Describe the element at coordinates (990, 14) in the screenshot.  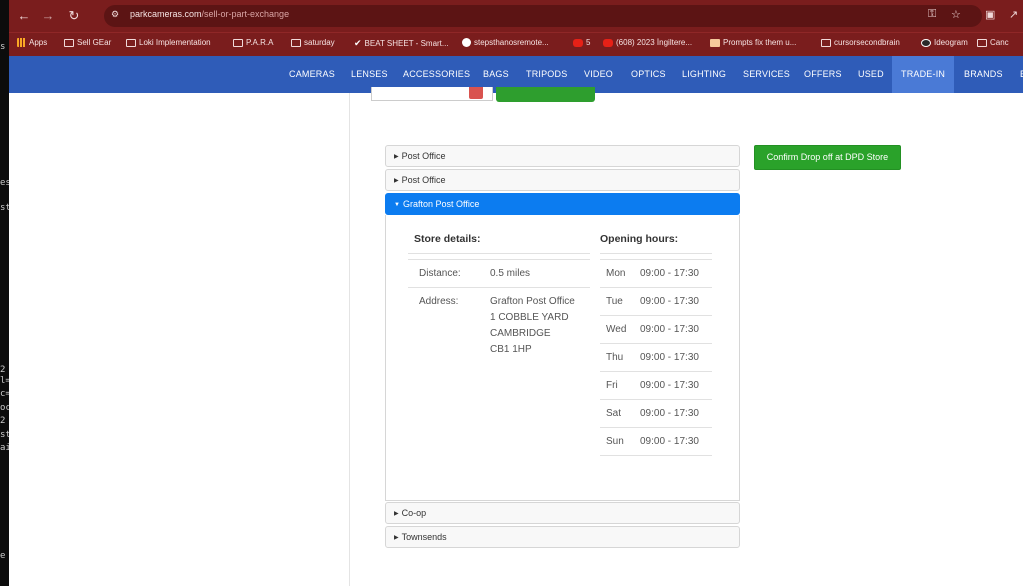
I see `reading-mode-icon: ▣` at that location.